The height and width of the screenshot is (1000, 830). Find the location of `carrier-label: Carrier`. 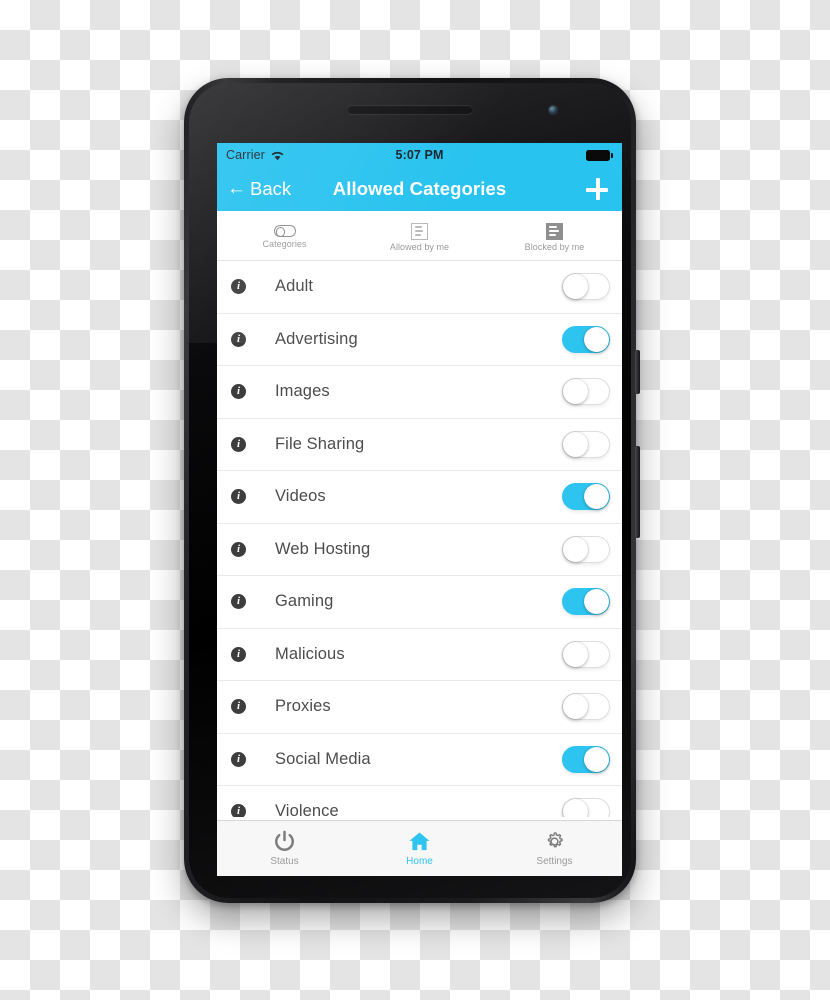

carrier-label: Carrier is located at coordinates (245, 155).